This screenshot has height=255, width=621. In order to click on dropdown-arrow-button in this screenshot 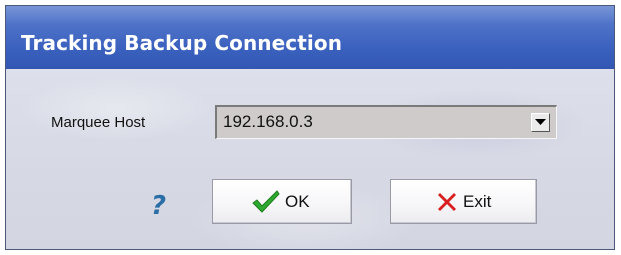, I will do `click(540, 122)`.